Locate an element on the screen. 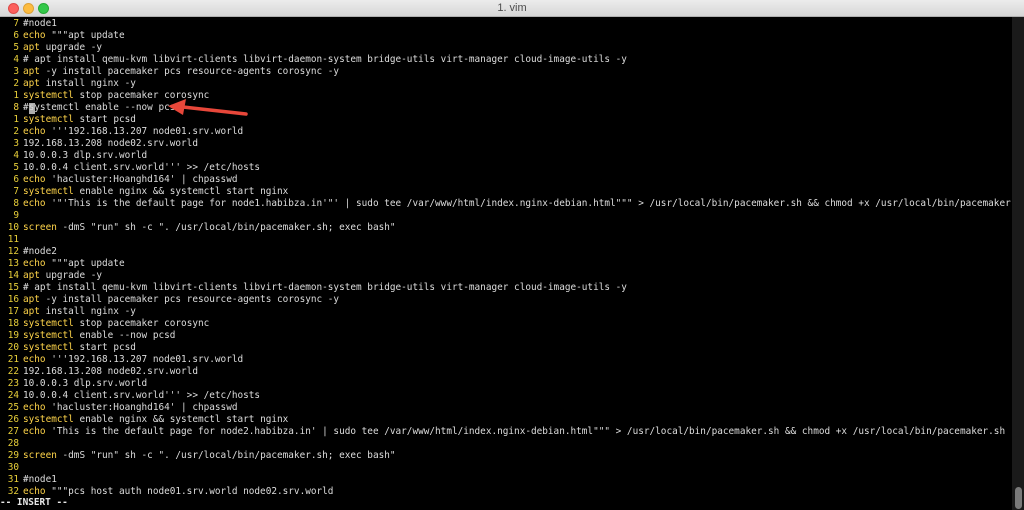 The image size is (1024, 510). vertical-scrollbar is located at coordinates (1018, 263).